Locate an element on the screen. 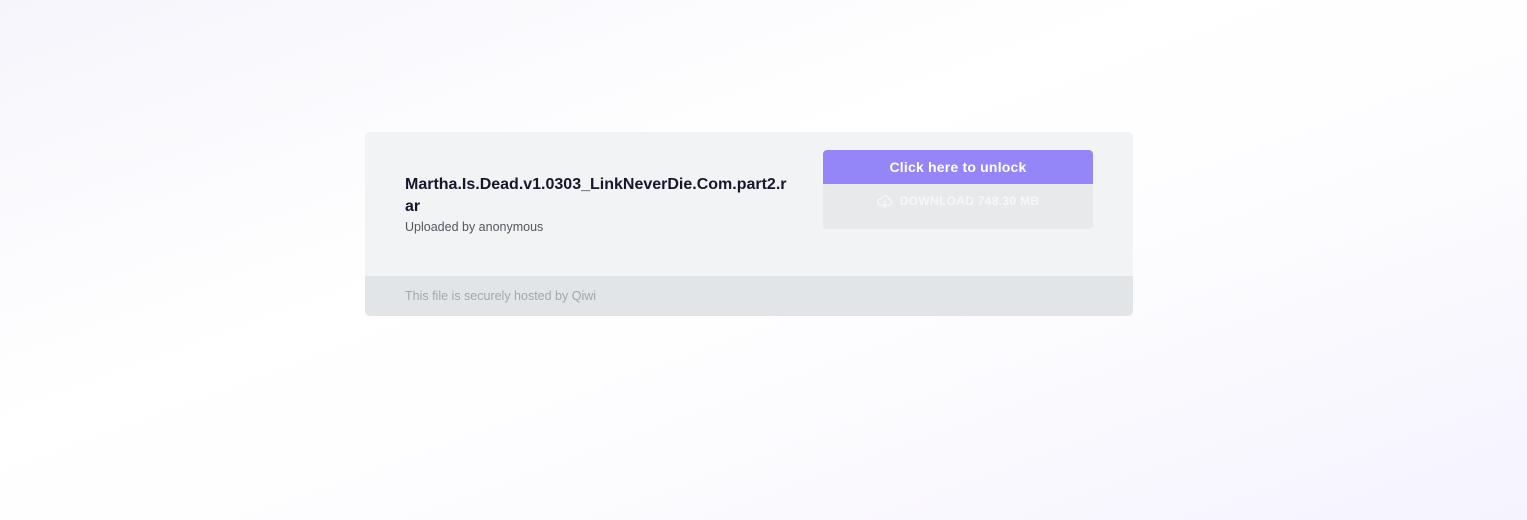 The image size is (1527, 520). cloud-download-icon is located at coordinates (884, 201).